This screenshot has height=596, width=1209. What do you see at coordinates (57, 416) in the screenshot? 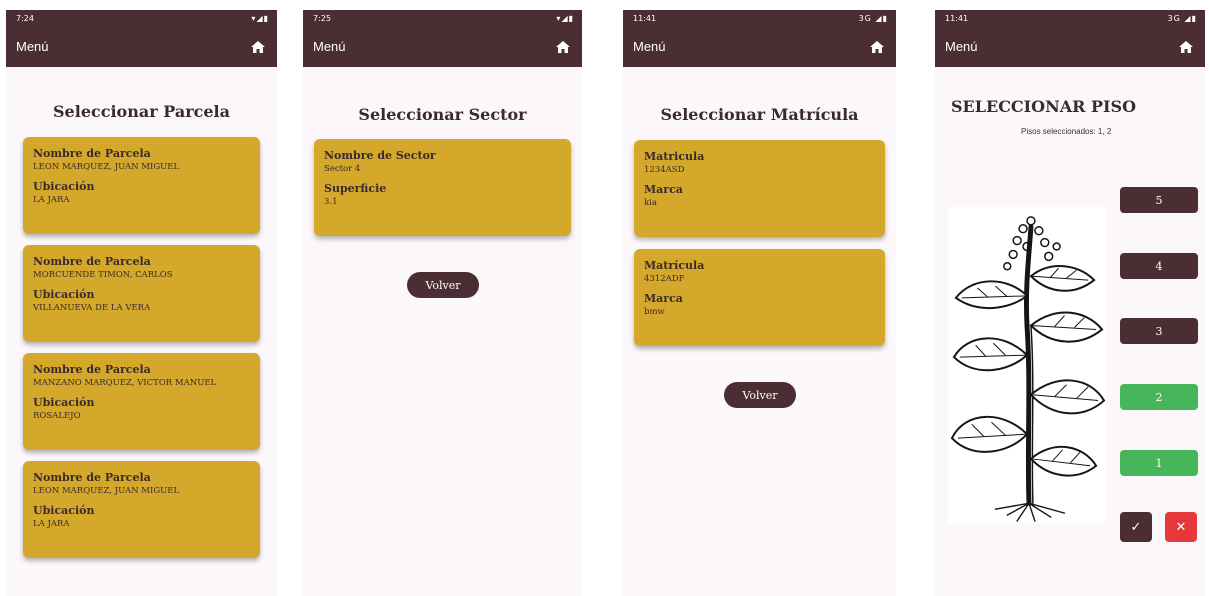
I see `card-value: ROSALEJO` at bounding box center [57, 416].